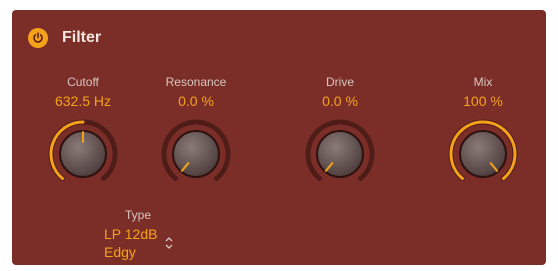 The height and width of the screenshot is (271, 558). What do you see at coordinates (196, 82) in the screenshot?
I see `resonance-label: Resonance` at bounding box center [196, 82].